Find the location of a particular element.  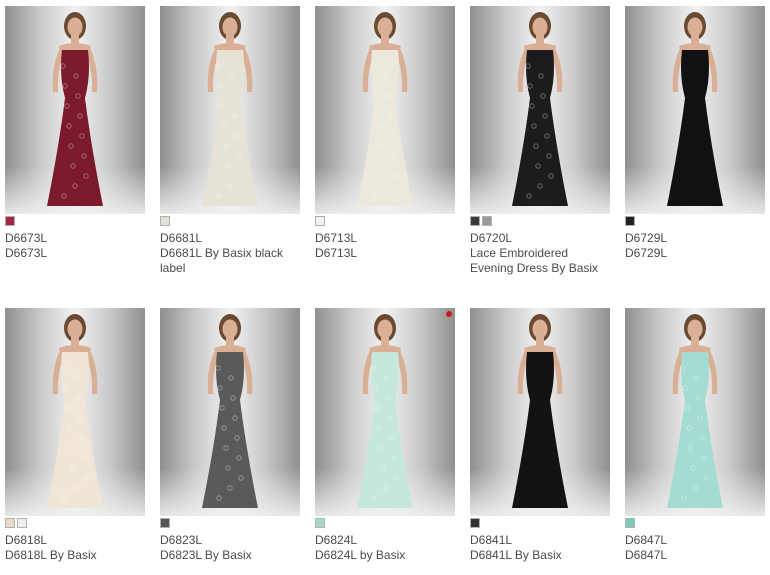

product-code: D6847L is located at coordinates (695, 540).